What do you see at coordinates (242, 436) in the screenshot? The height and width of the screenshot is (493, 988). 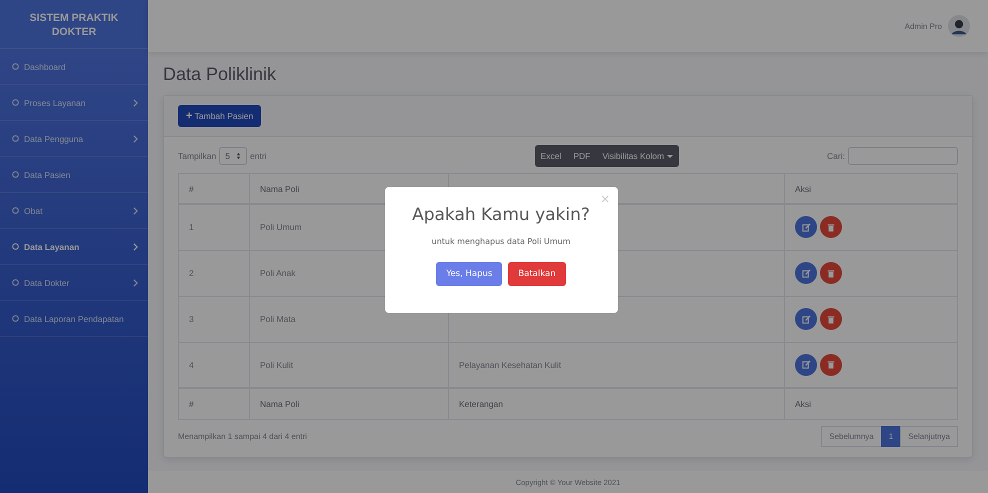 I see `table-info: Menampilkan 1 sampai 4 dari 4 entri` at bounding box center [242, 436].